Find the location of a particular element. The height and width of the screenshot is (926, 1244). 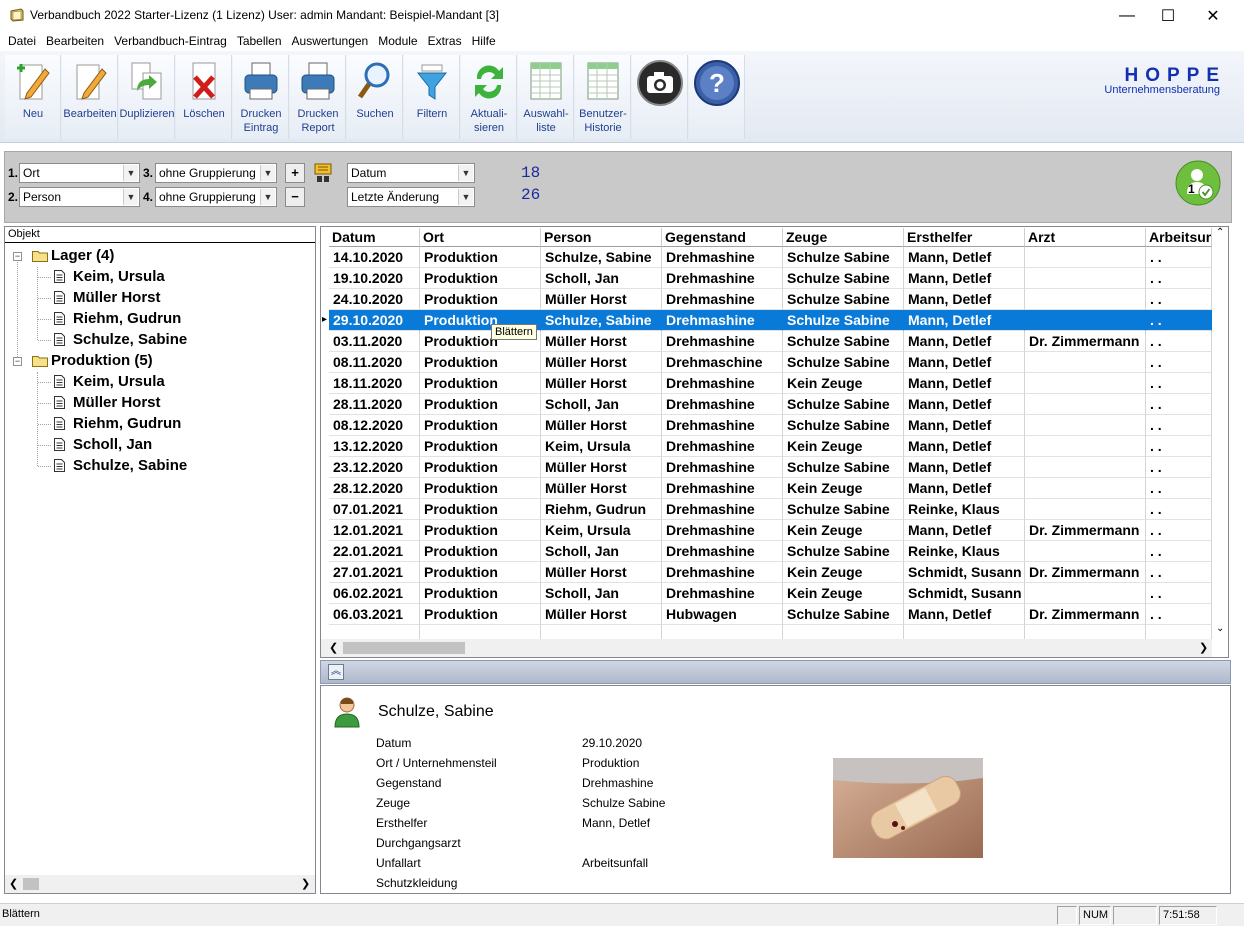

tree-group-lager: Lager (4) is located at coordinates (82, 256).